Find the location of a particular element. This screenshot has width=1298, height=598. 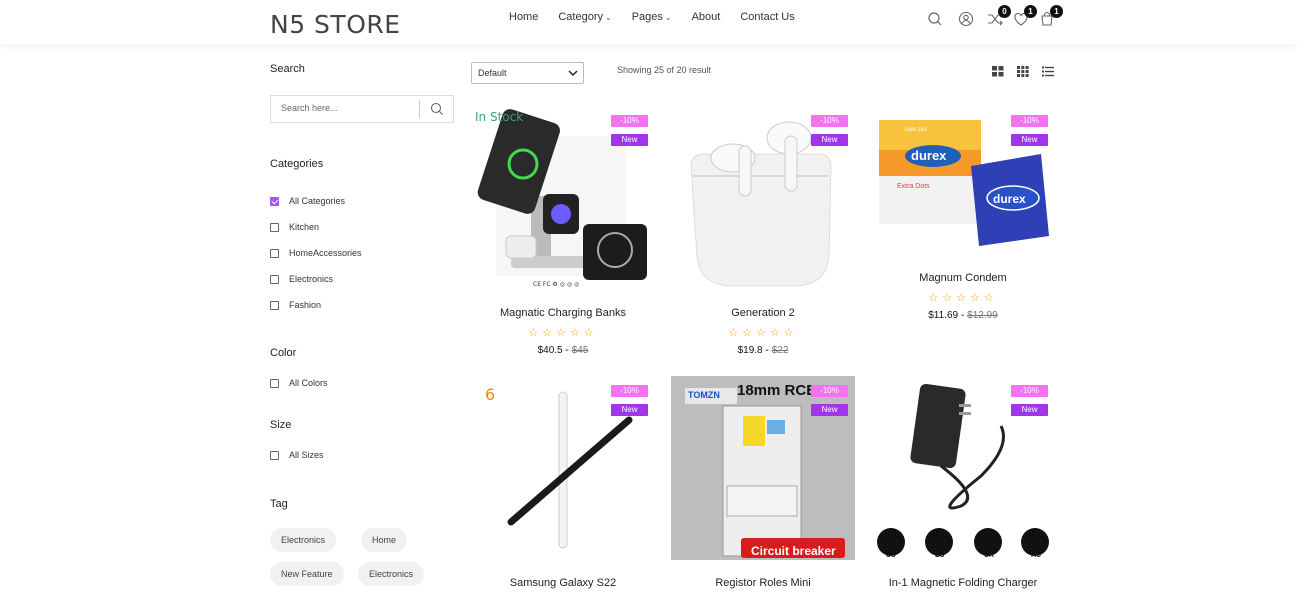

category-label: All Categories is located at coordinates (317, 201).